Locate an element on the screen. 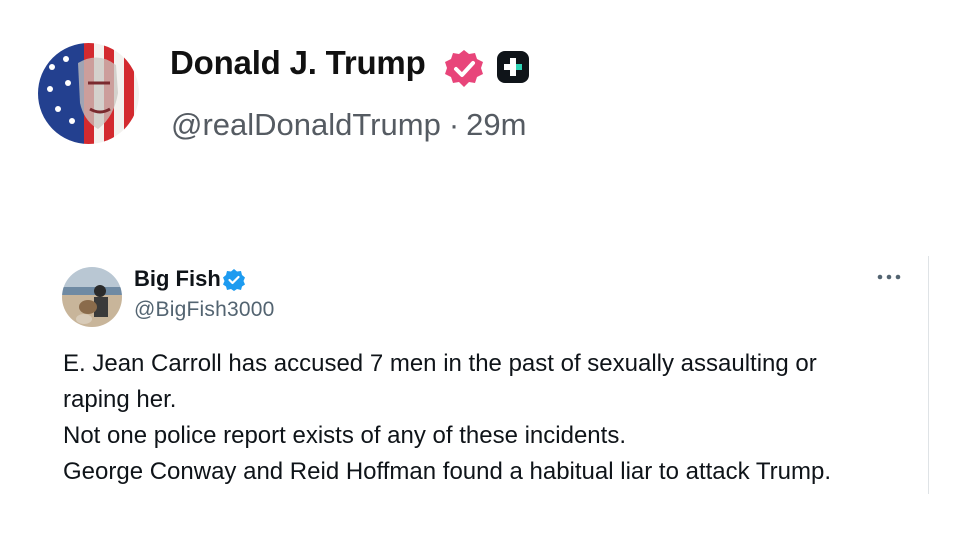  author-avatar is located at coordinates (88, 93).